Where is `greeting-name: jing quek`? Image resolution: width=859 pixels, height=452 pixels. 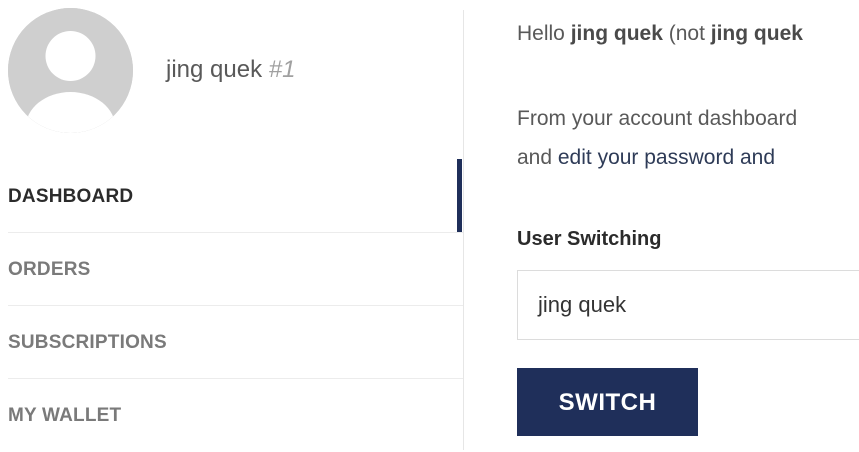
greeting-name: jing quek is located at coordinates (616, 33).